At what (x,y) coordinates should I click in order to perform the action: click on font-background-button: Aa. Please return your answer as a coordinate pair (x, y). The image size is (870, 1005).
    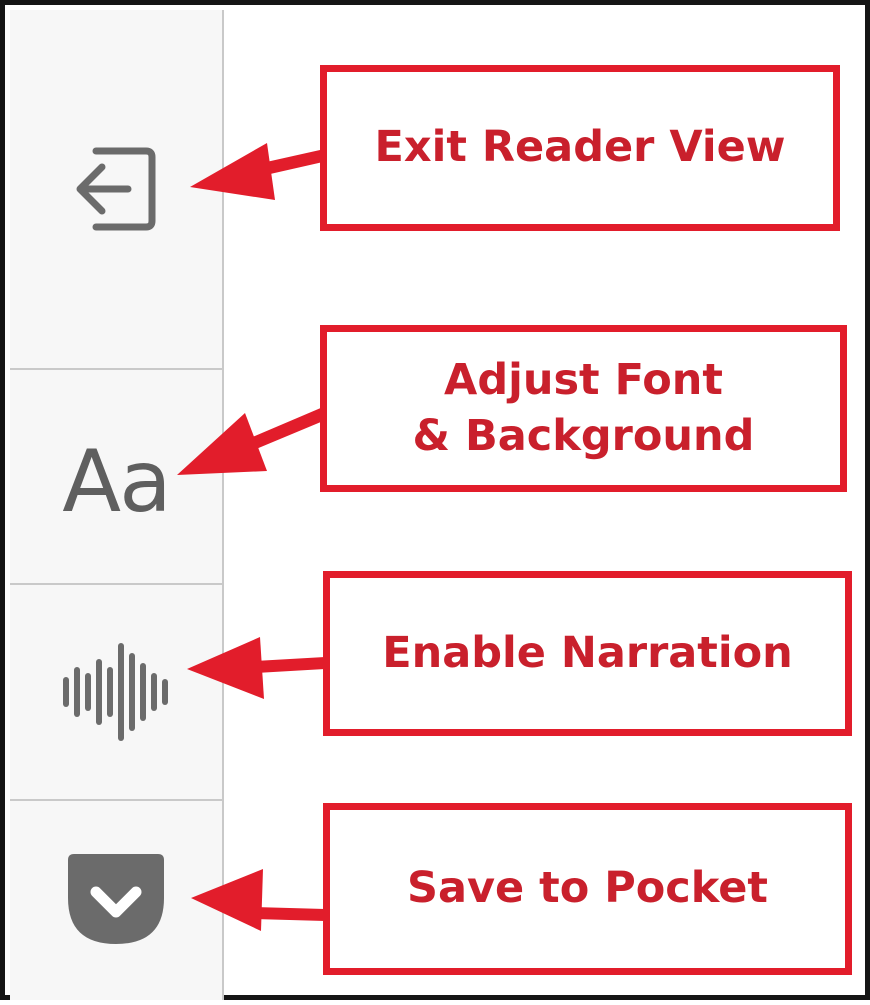
    Looking at the image, I should click on (116, 476).